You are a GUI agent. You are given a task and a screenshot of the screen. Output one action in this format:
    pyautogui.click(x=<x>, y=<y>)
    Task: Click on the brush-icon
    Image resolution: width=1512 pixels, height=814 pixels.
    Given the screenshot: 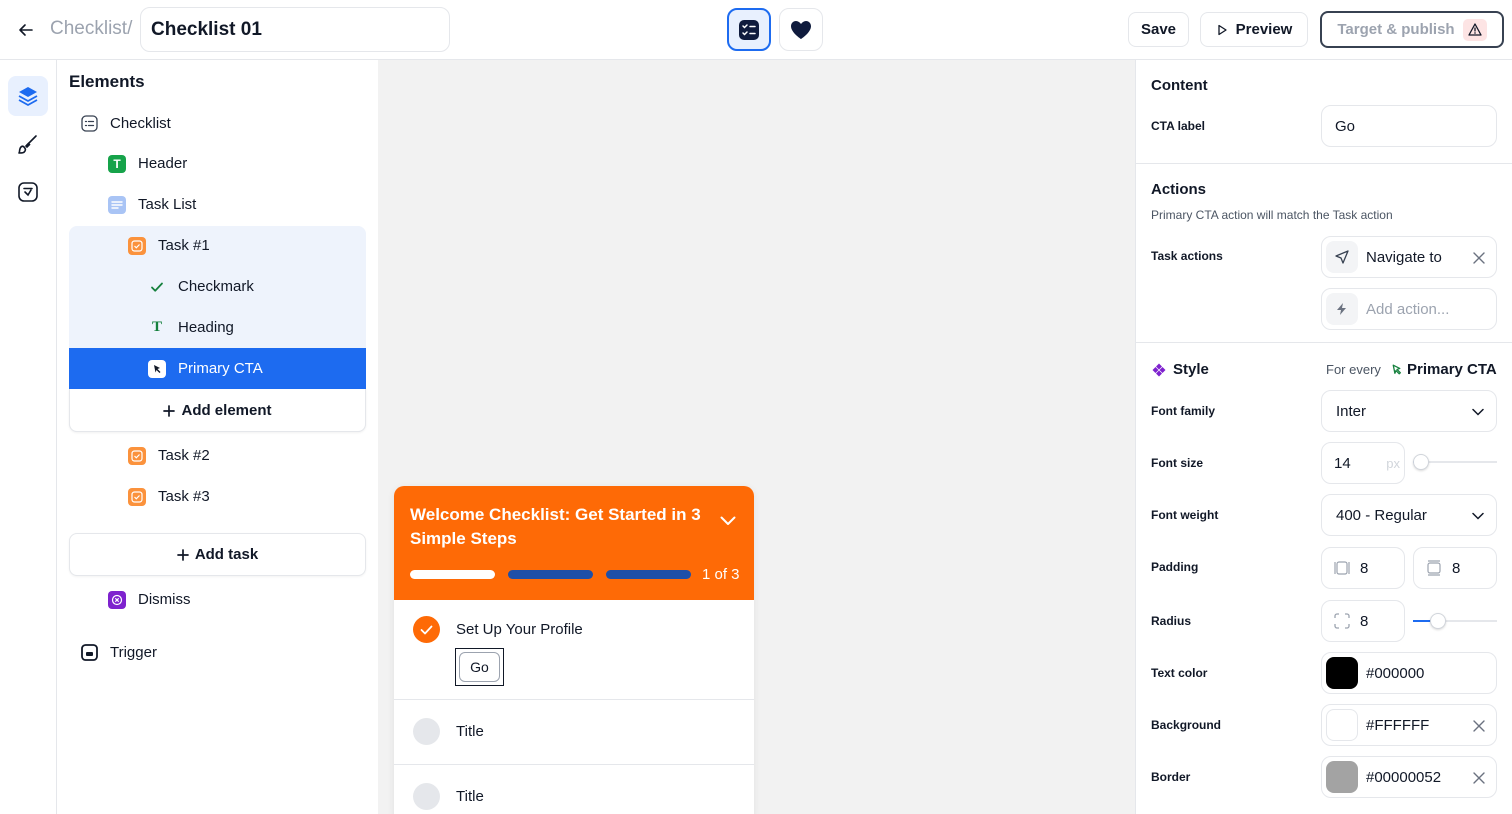 What is the action you would take?
    pyautogui.click(x=27, y=144)
    